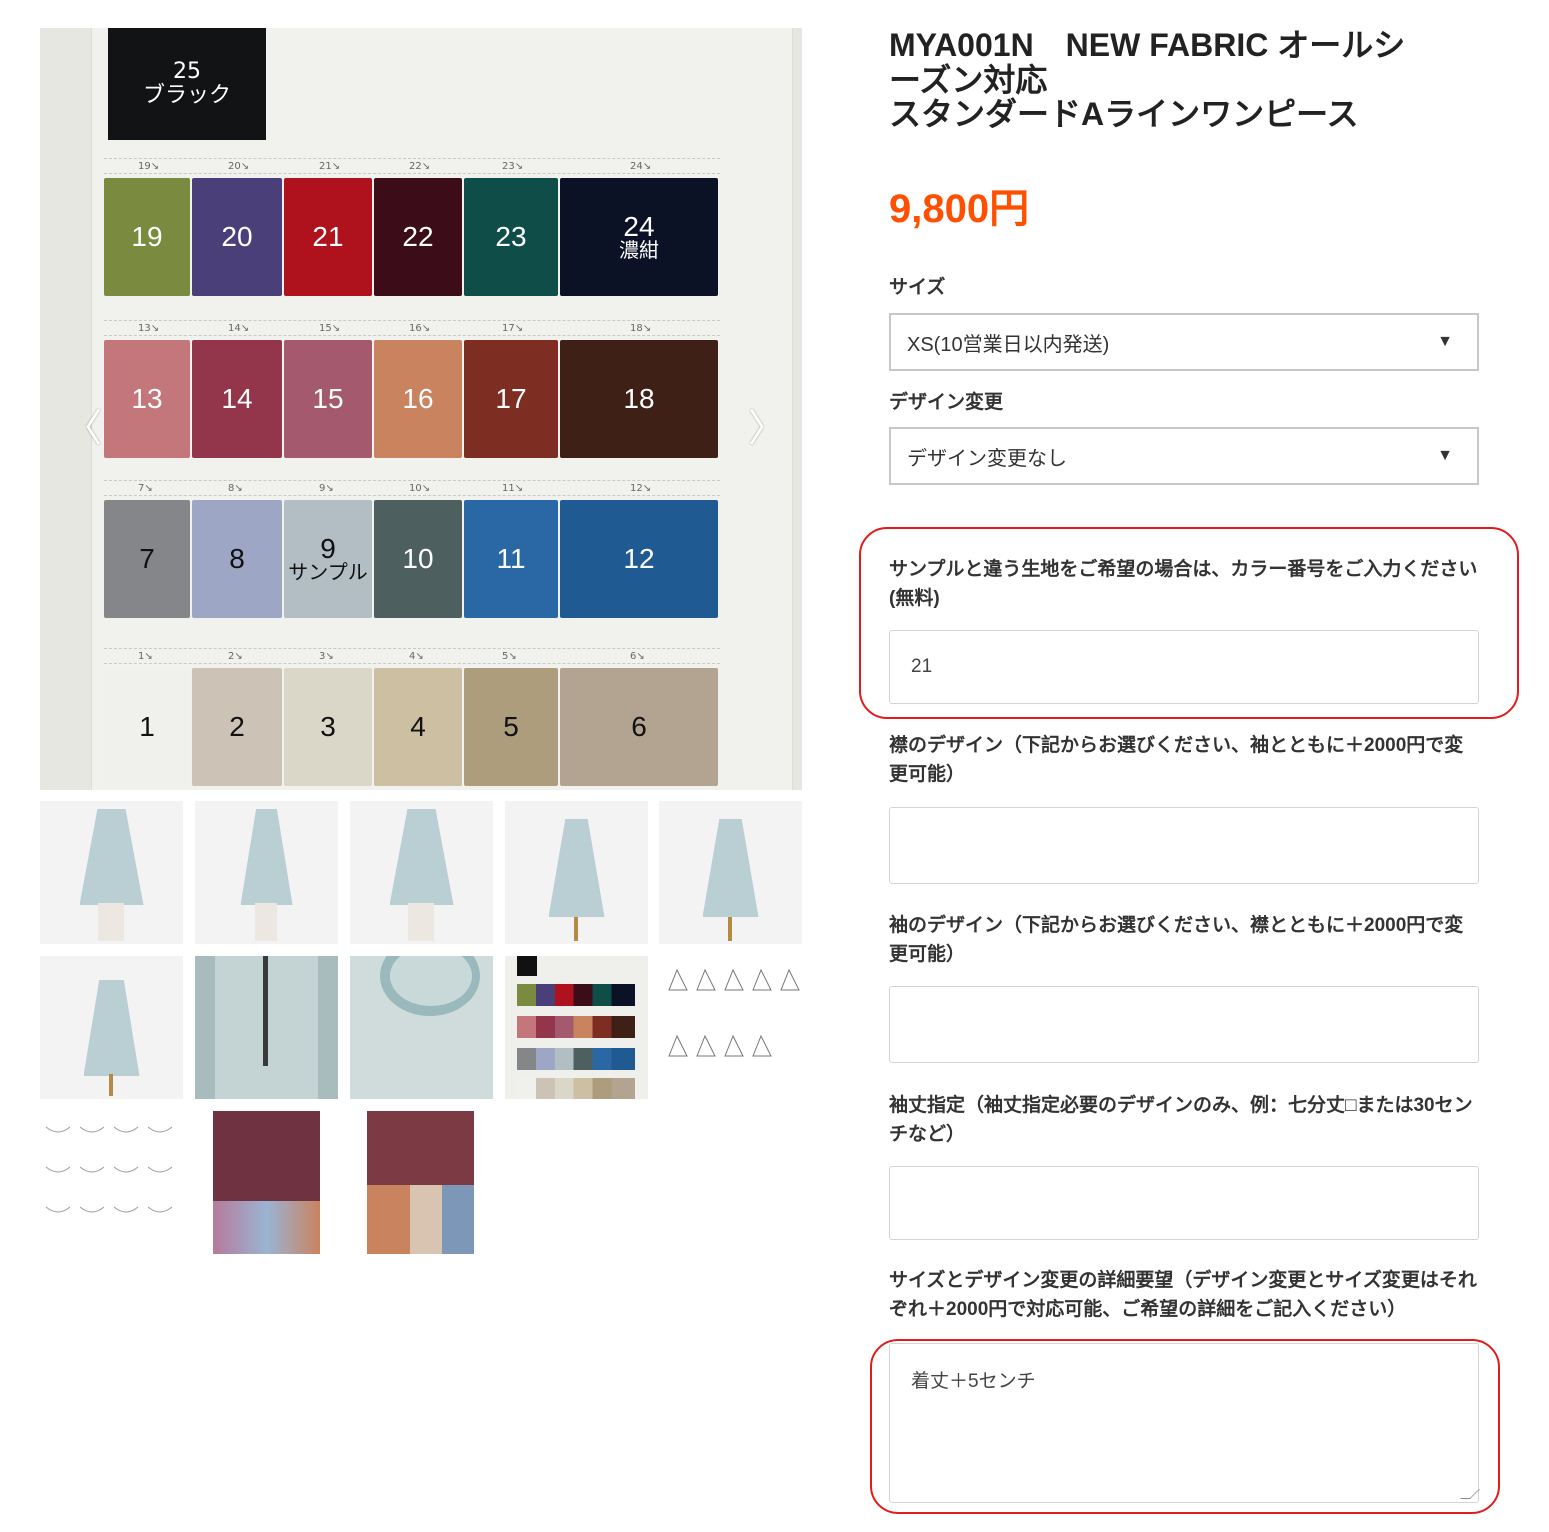  What do you see at coordinates (147, 399) in the screenshot?
I see `color-swatch: 13` at bounding box center [147, 399].